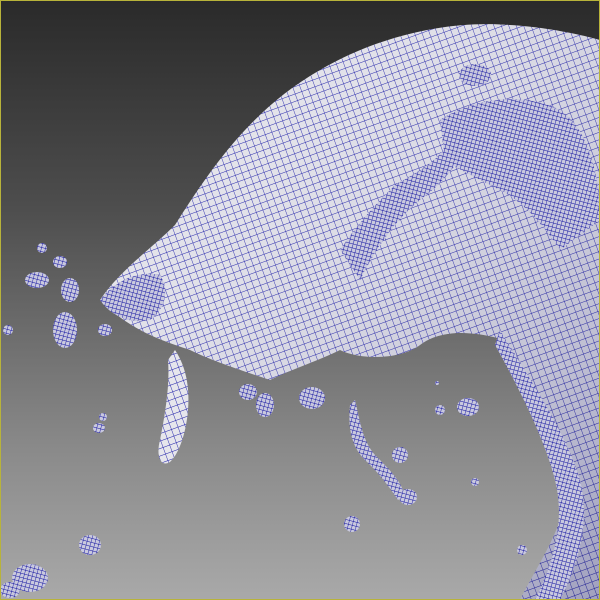  I want to click on splash-rim-left, so click(133, 297).